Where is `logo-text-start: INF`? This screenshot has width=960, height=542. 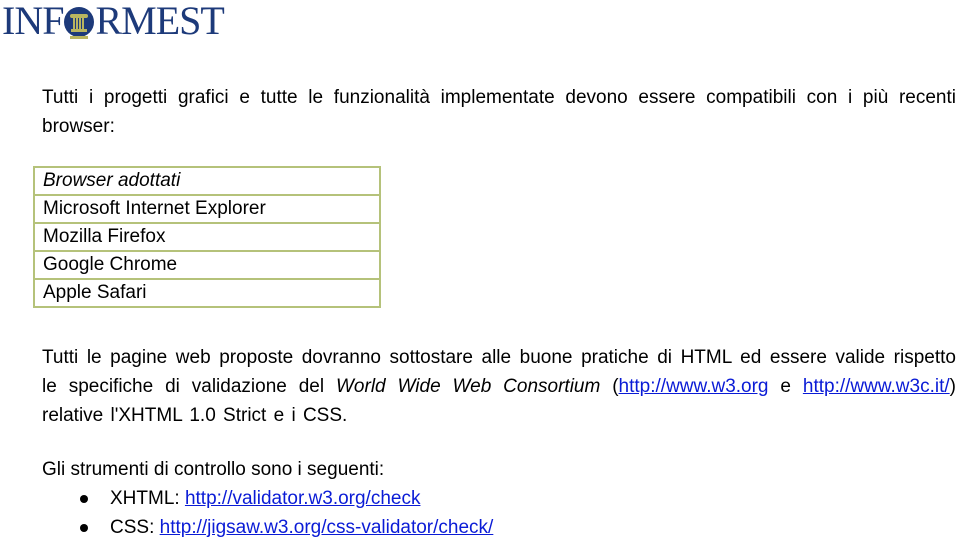
logo-text-start: INF is located at coordinates (33, 21).